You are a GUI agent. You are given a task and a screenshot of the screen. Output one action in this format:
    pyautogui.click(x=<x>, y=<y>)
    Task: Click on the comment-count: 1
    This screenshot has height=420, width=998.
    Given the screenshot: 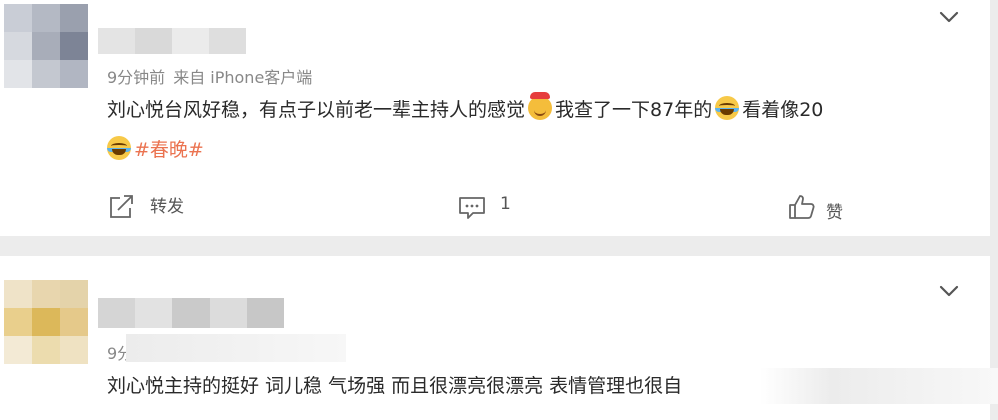 What is the action you would take?
    pyautogui.click(x=505, y=204)
    